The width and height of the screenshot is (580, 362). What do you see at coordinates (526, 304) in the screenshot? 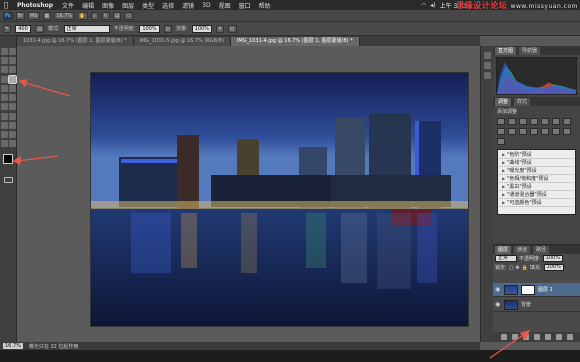
I see `layer-name: 背景` at bounding box center [526, 304].